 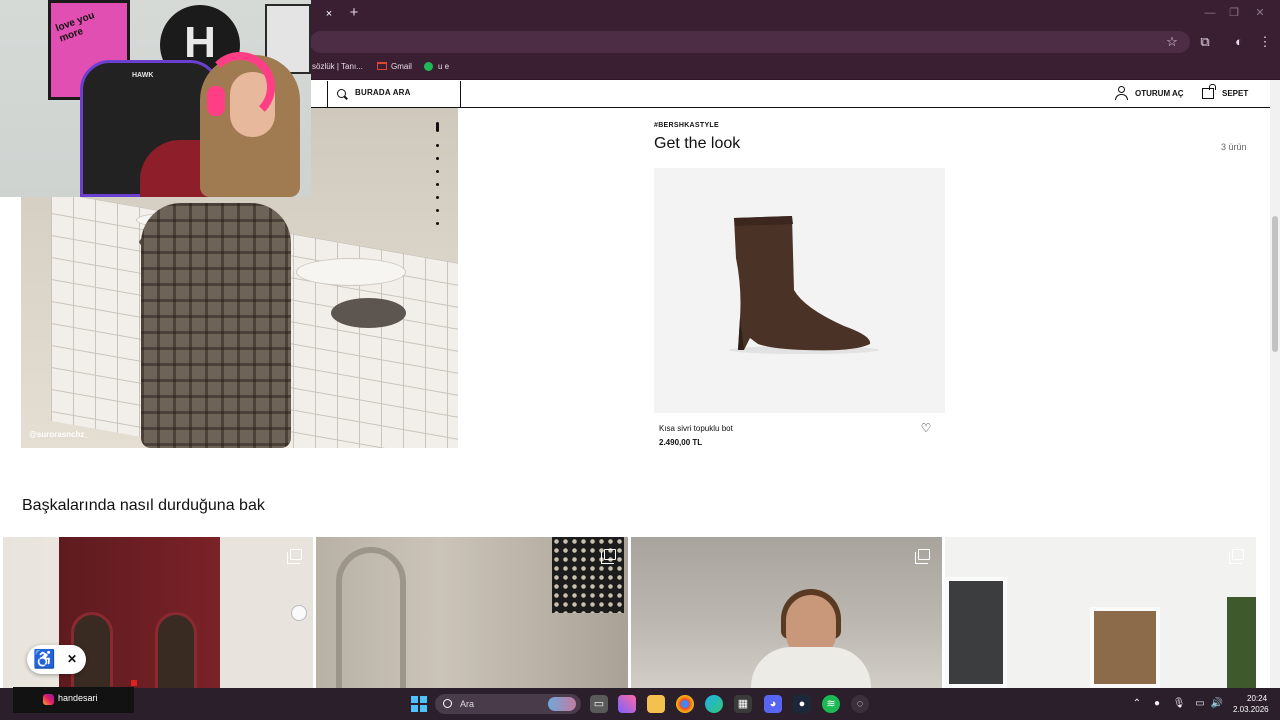 I want to click on clock-time: 20:24, so click(x=1257, y=698).